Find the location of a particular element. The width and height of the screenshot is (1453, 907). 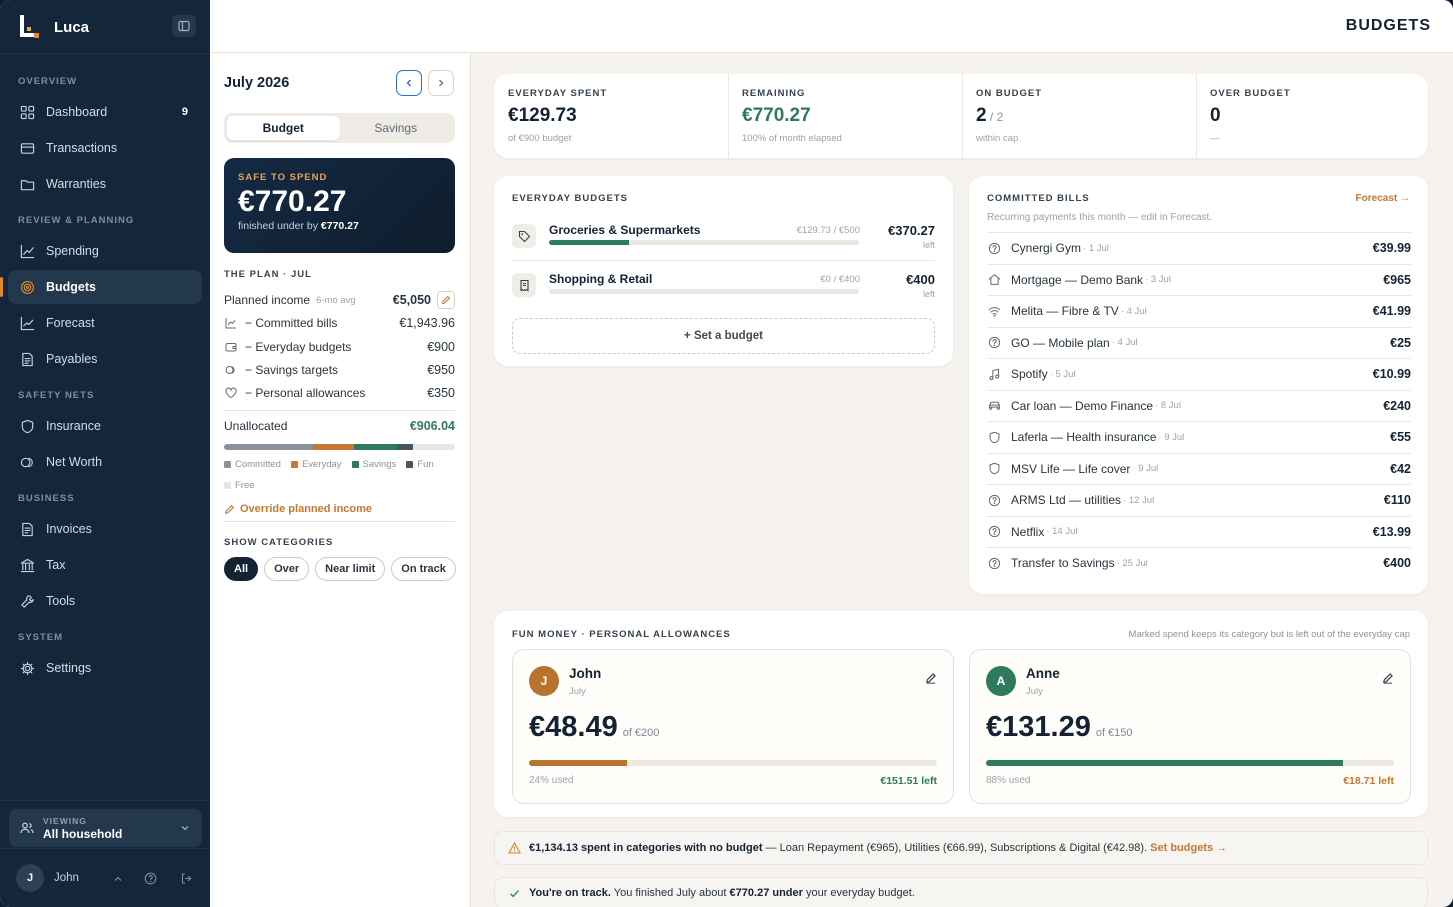

sidebar-item-payables: Payables is located at coordinates (105, 359).